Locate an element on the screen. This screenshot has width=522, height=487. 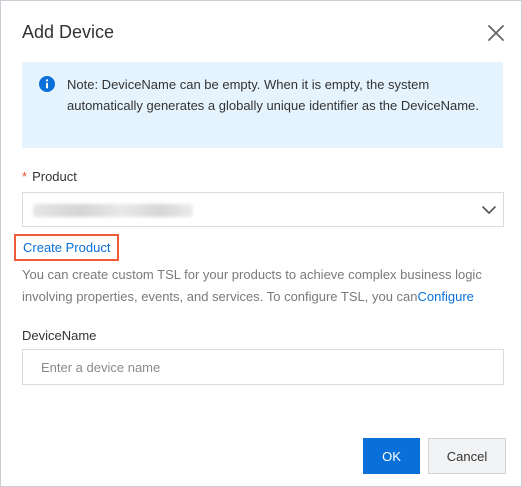
product-selected-value is located at coordinates (113, 210).